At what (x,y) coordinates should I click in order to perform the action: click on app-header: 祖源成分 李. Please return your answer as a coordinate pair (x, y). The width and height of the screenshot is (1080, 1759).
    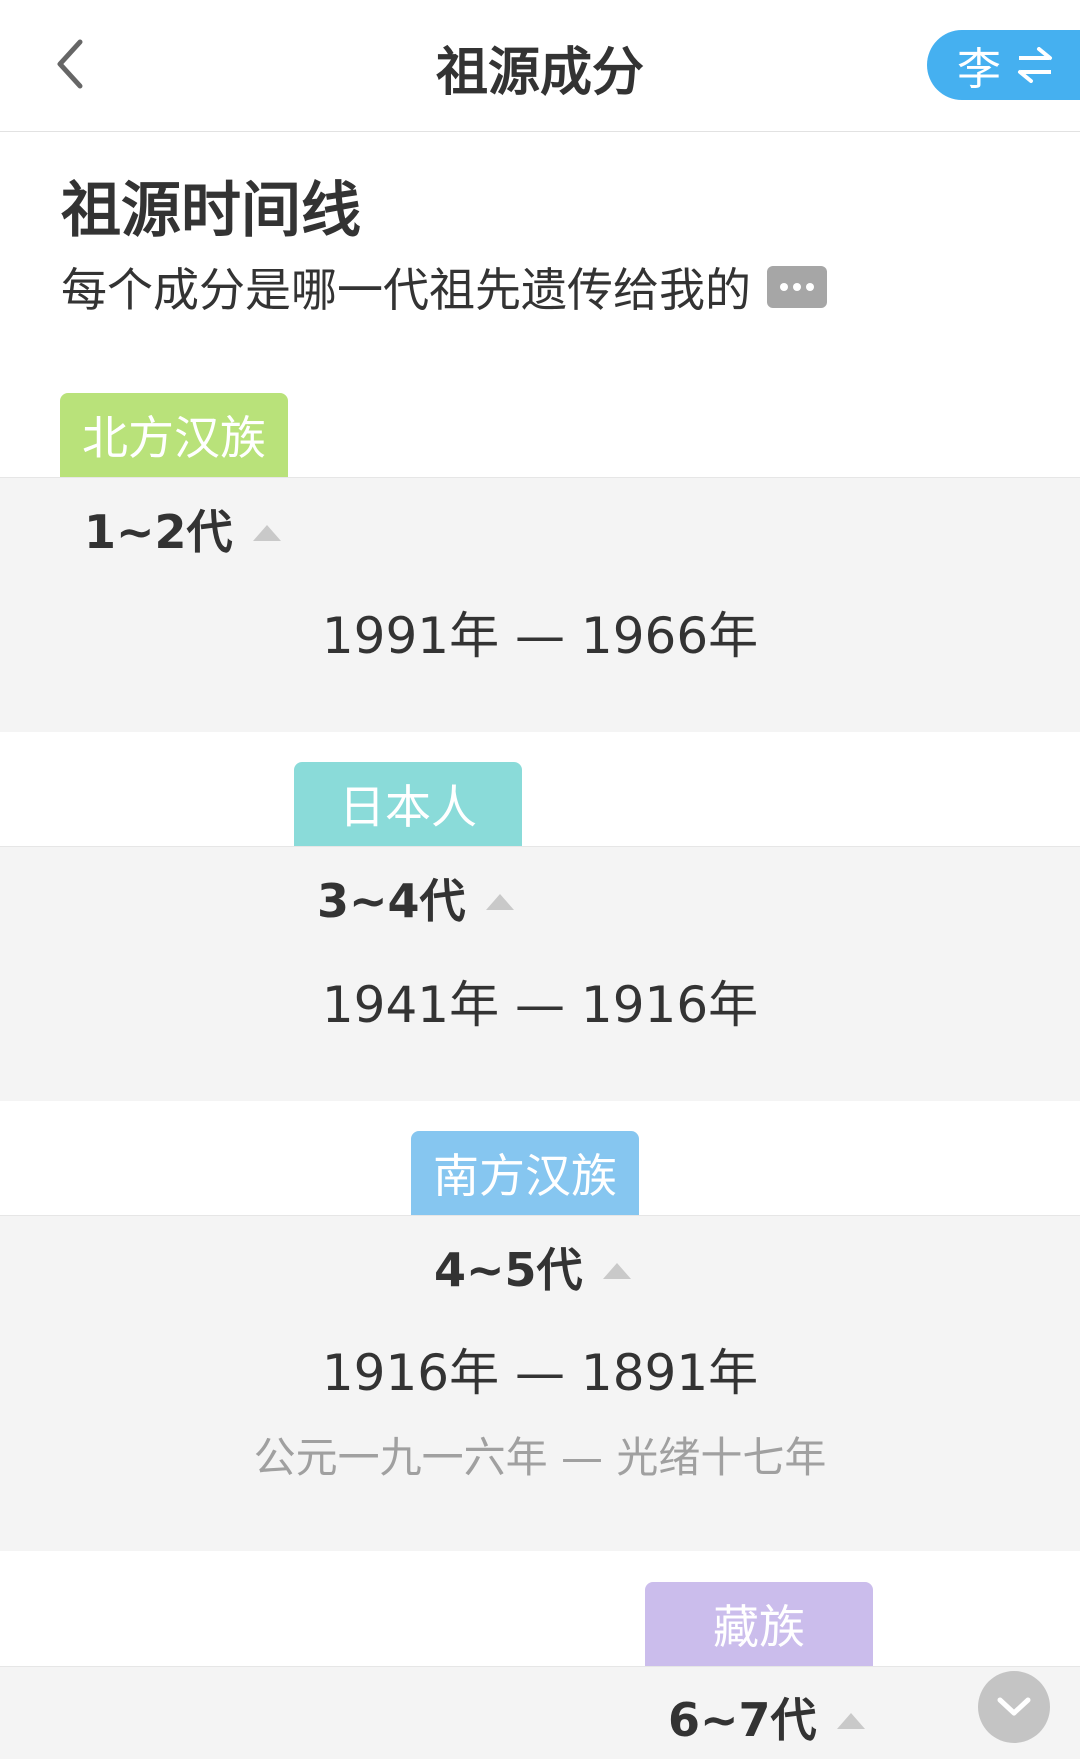
    Looking at the image, I should click on (540, 66).